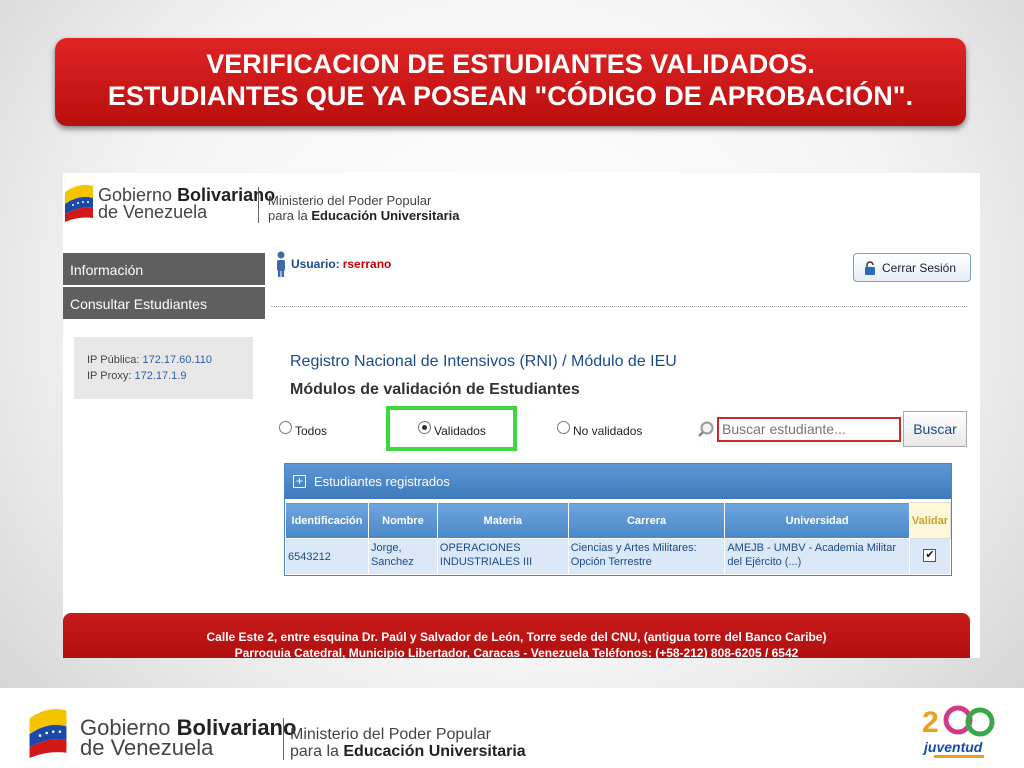 The width and height of the screenshot is (1024, 768). Describe the element at coordinates (315, 264) in the screenshot. I see `user-label: Usuario:` at that location.